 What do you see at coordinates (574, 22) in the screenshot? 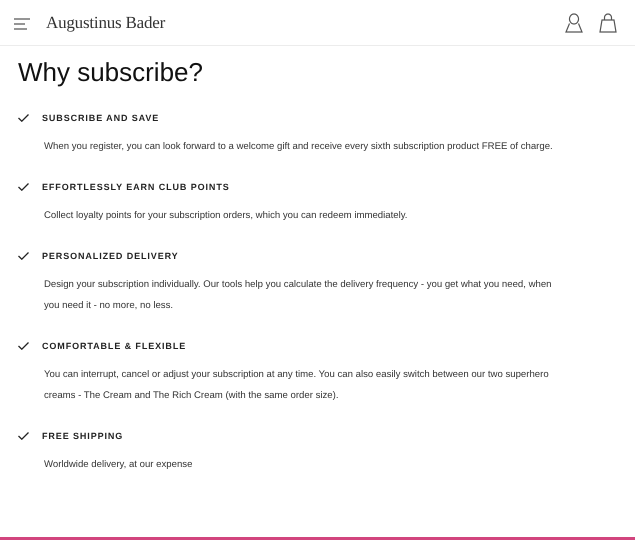
I see `account-icon` at bounding box center [574, 22].